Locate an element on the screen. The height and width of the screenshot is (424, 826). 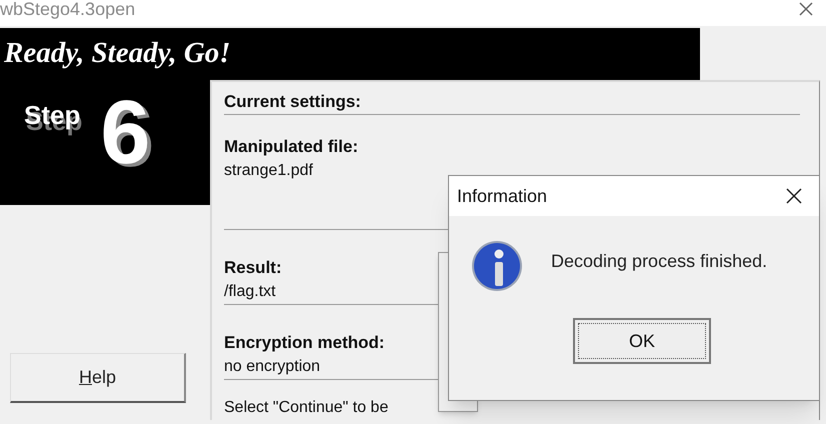
help-button: Help is located at coordinates (98, 378).